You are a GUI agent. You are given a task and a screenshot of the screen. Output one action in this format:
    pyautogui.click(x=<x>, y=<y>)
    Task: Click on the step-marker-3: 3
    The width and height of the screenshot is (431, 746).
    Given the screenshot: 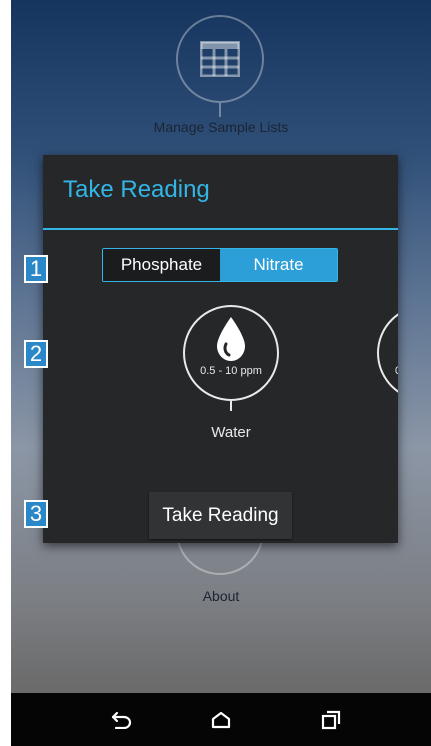 What is the action you would take?
    pyautogui.click(x=36, y=514)
    